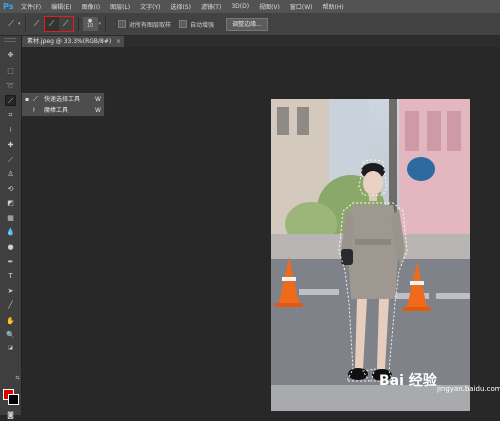 The image size is (500, 421). What do you see at coordinates (10, 348) in the screenshot?
I see `default-colors-icon: ◪` at bounding box center [10, 348].